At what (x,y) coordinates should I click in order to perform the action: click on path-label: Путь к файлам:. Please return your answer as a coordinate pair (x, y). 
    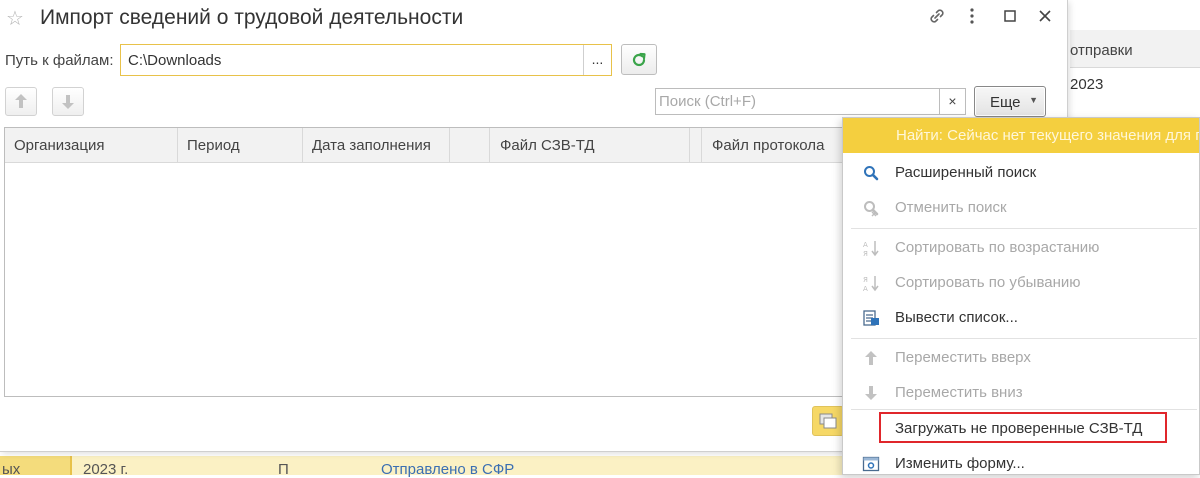
    Looking at the image, I should click on (59, 60).